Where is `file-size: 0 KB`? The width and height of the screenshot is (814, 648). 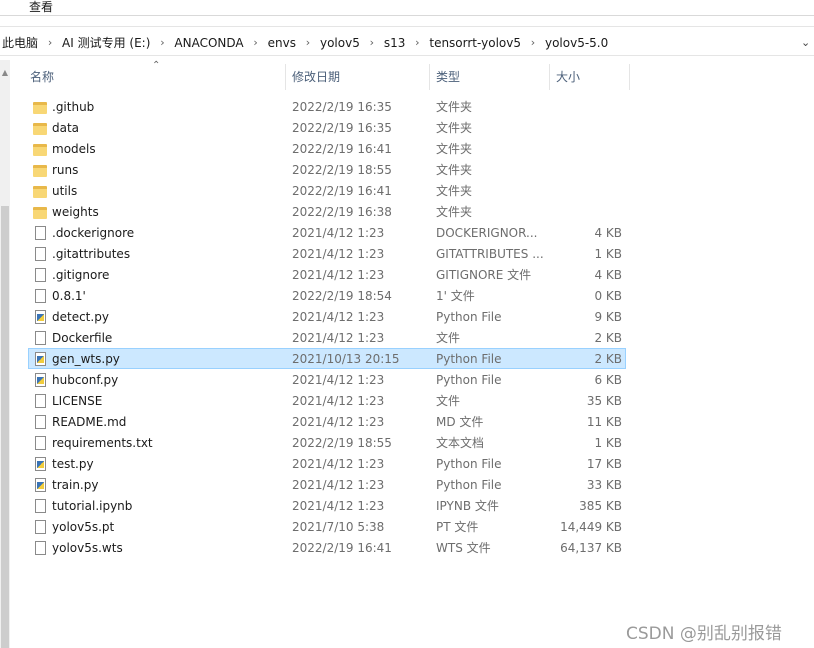 file-size: 0 KB is located at coordinates (608, 296).